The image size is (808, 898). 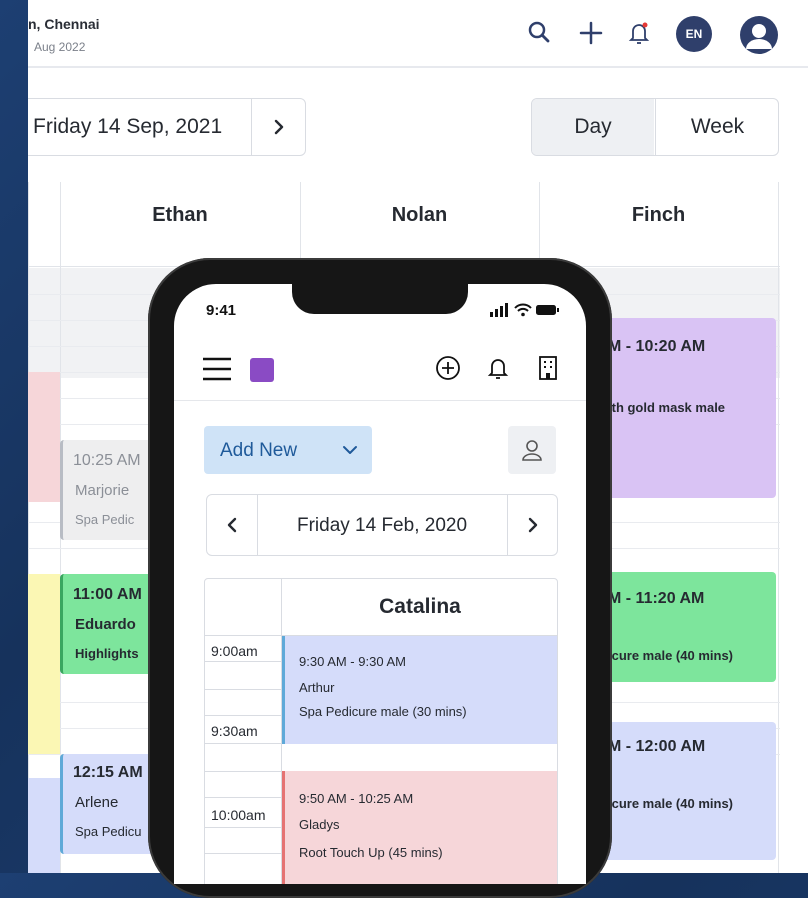 What do you see at coordinates (418, 34) in the screenshot?
I see `top-bar: n, Chennai Aug 2022 EN` at bounding box center [418, 34].